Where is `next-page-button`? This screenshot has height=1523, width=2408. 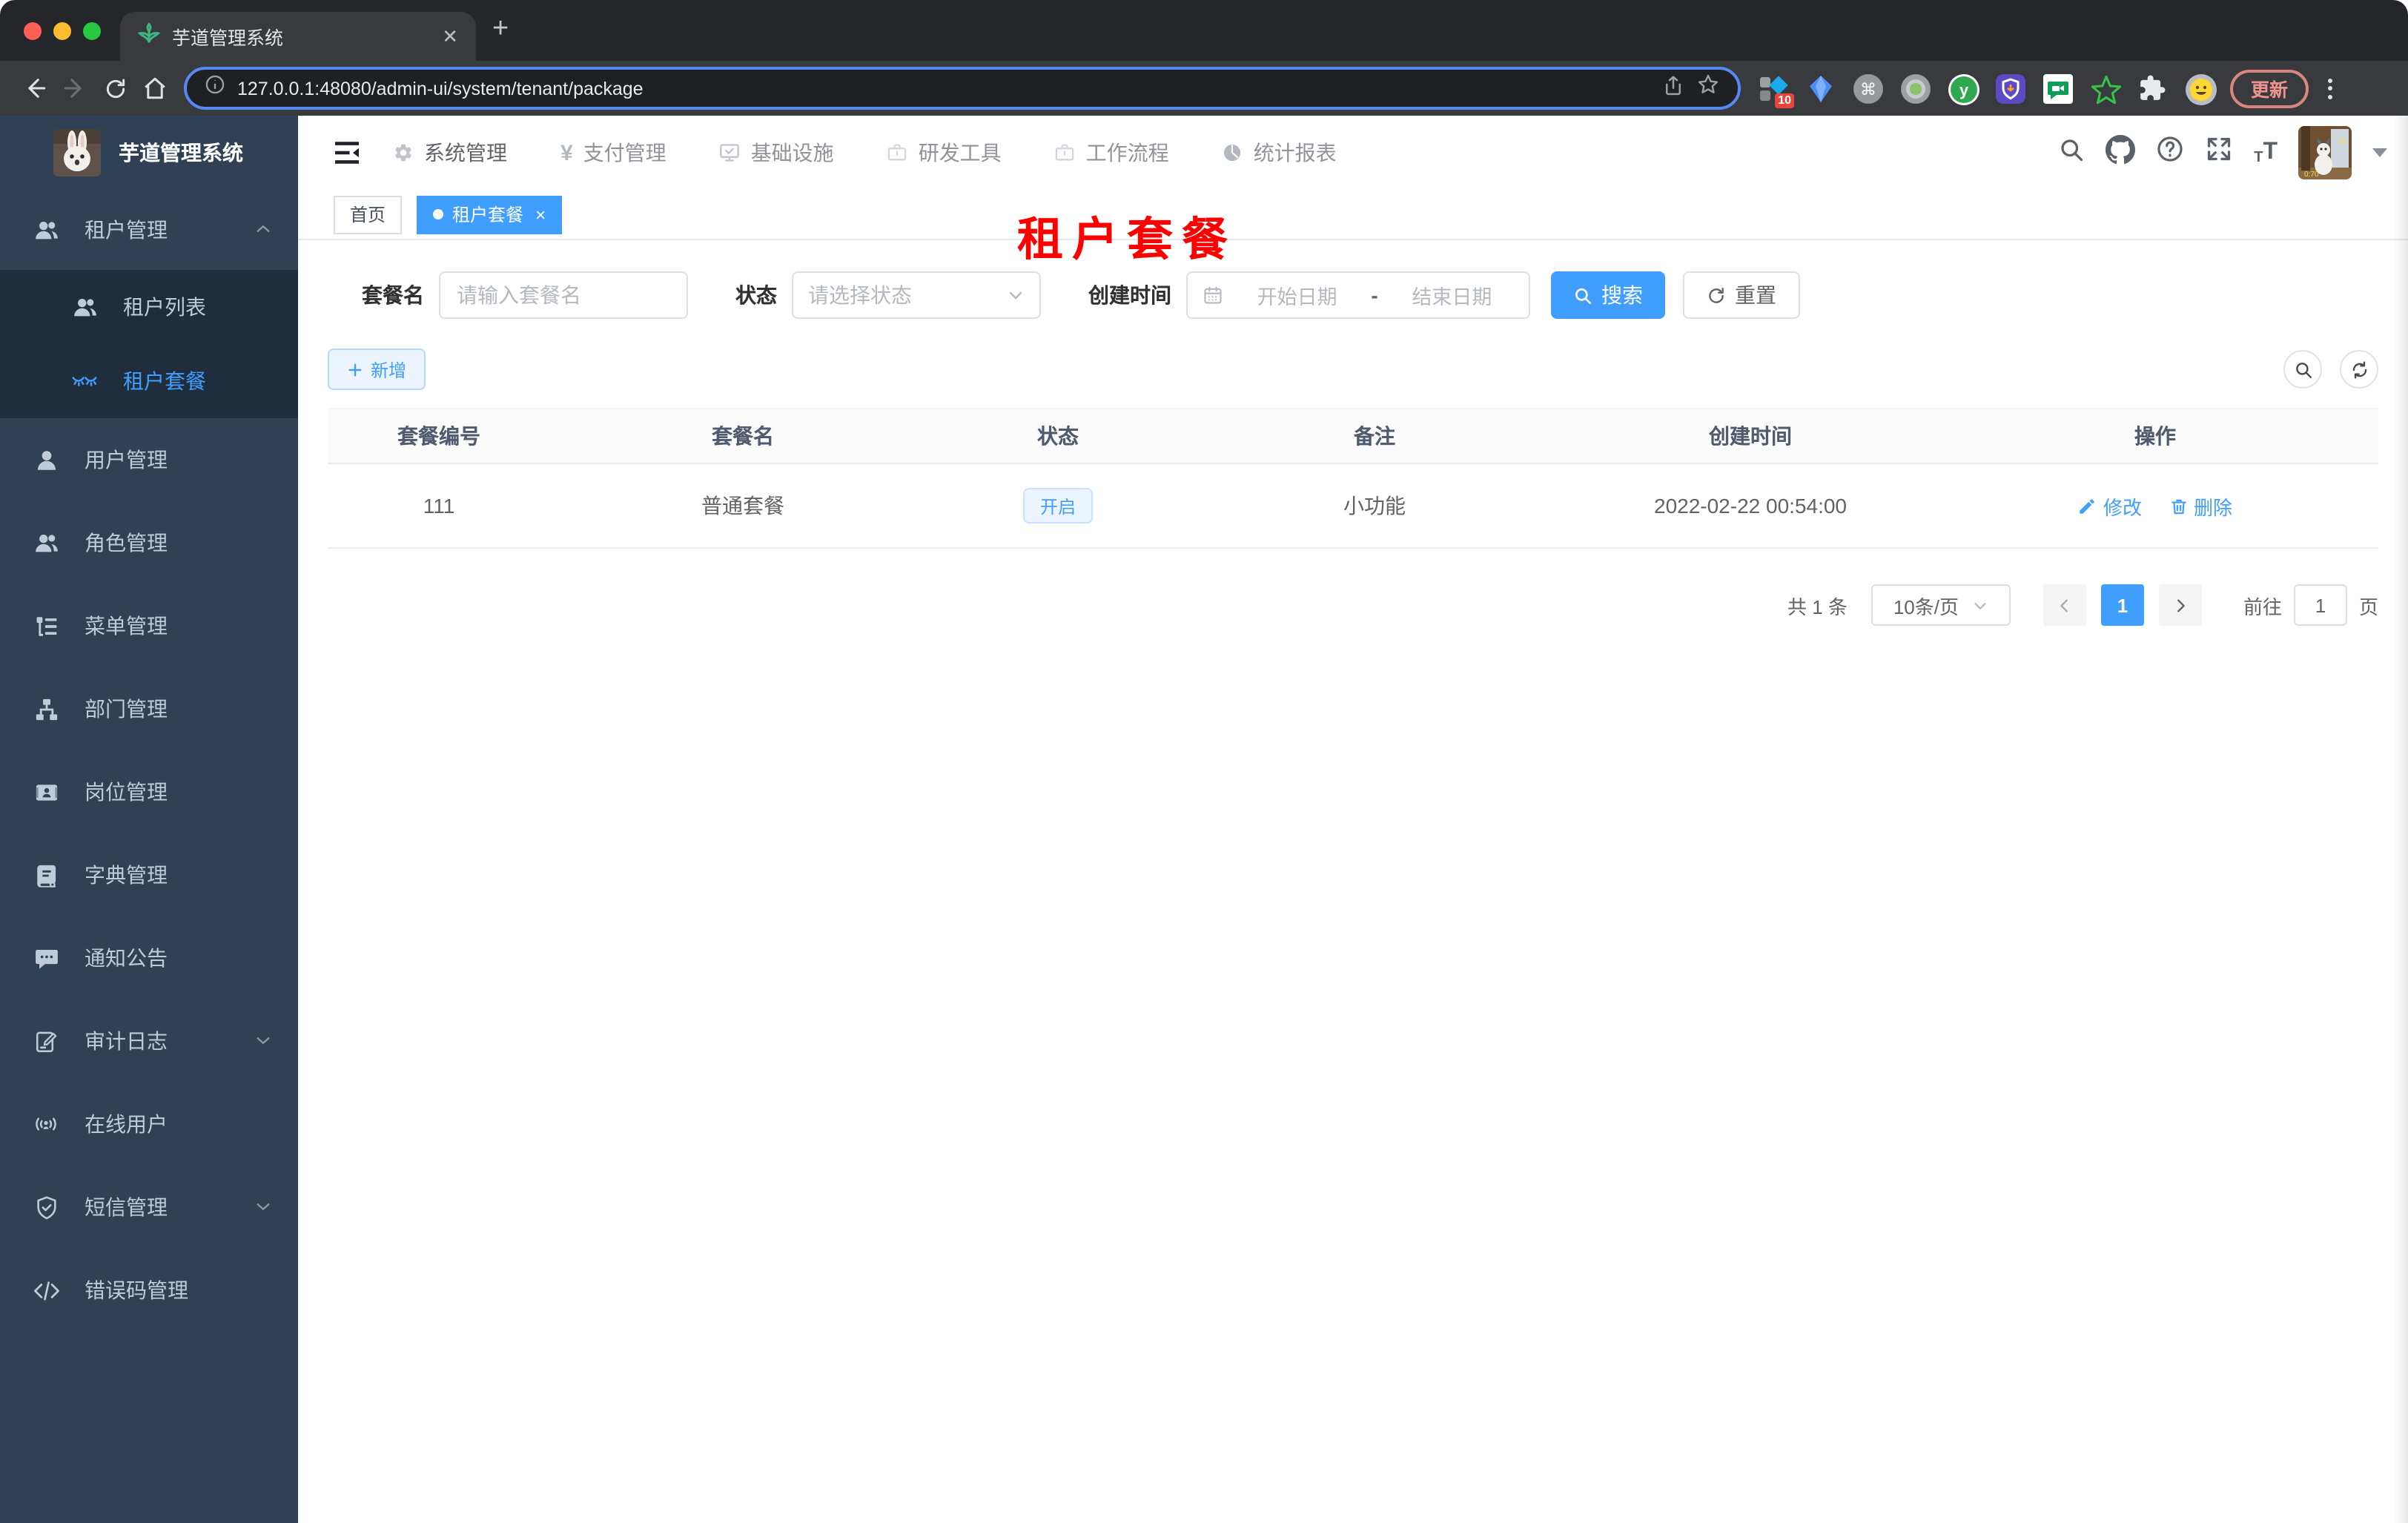 next-page-button is located at coordinates (2180, 605).